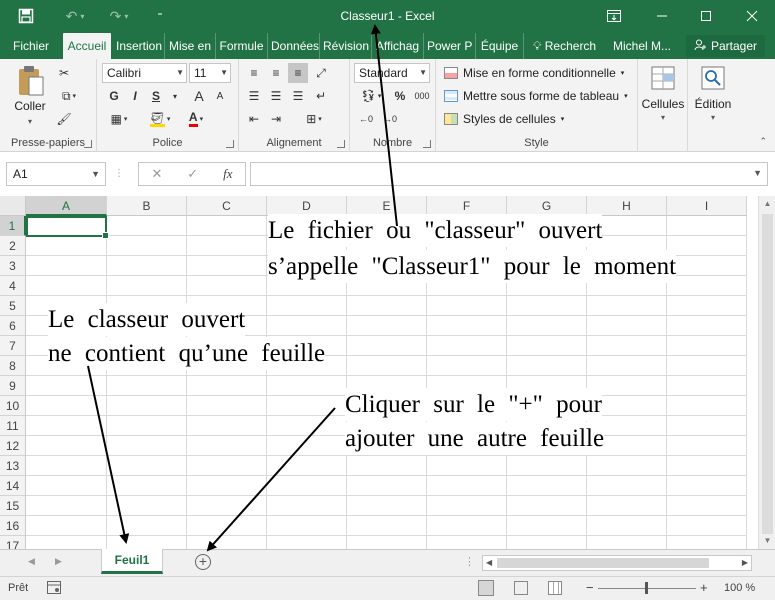 This screenshot has height=600, width=775. What do you see at coordinates (614, 16) in the screenshot?
I see `ribbon-display-icon` at bounding box center [614, 16].